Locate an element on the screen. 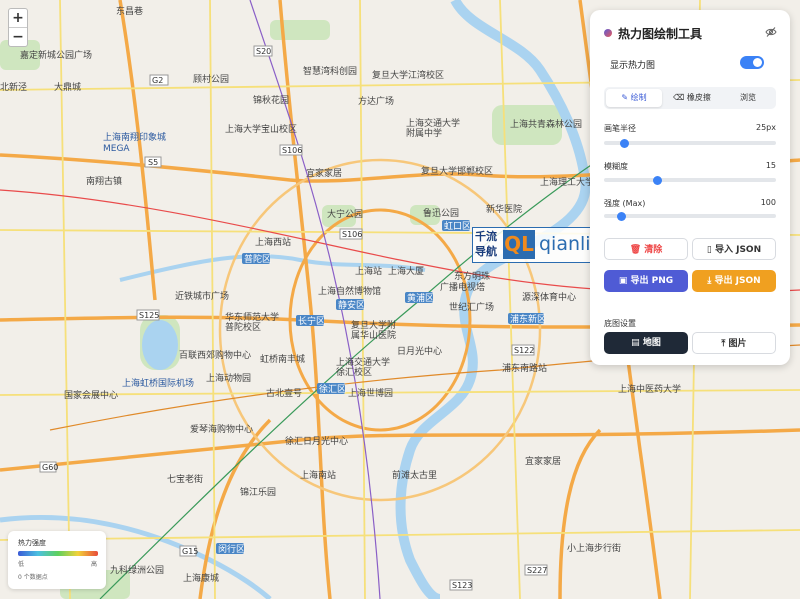  svg-text: 古北壹号 is located at coordinates (284, 393).